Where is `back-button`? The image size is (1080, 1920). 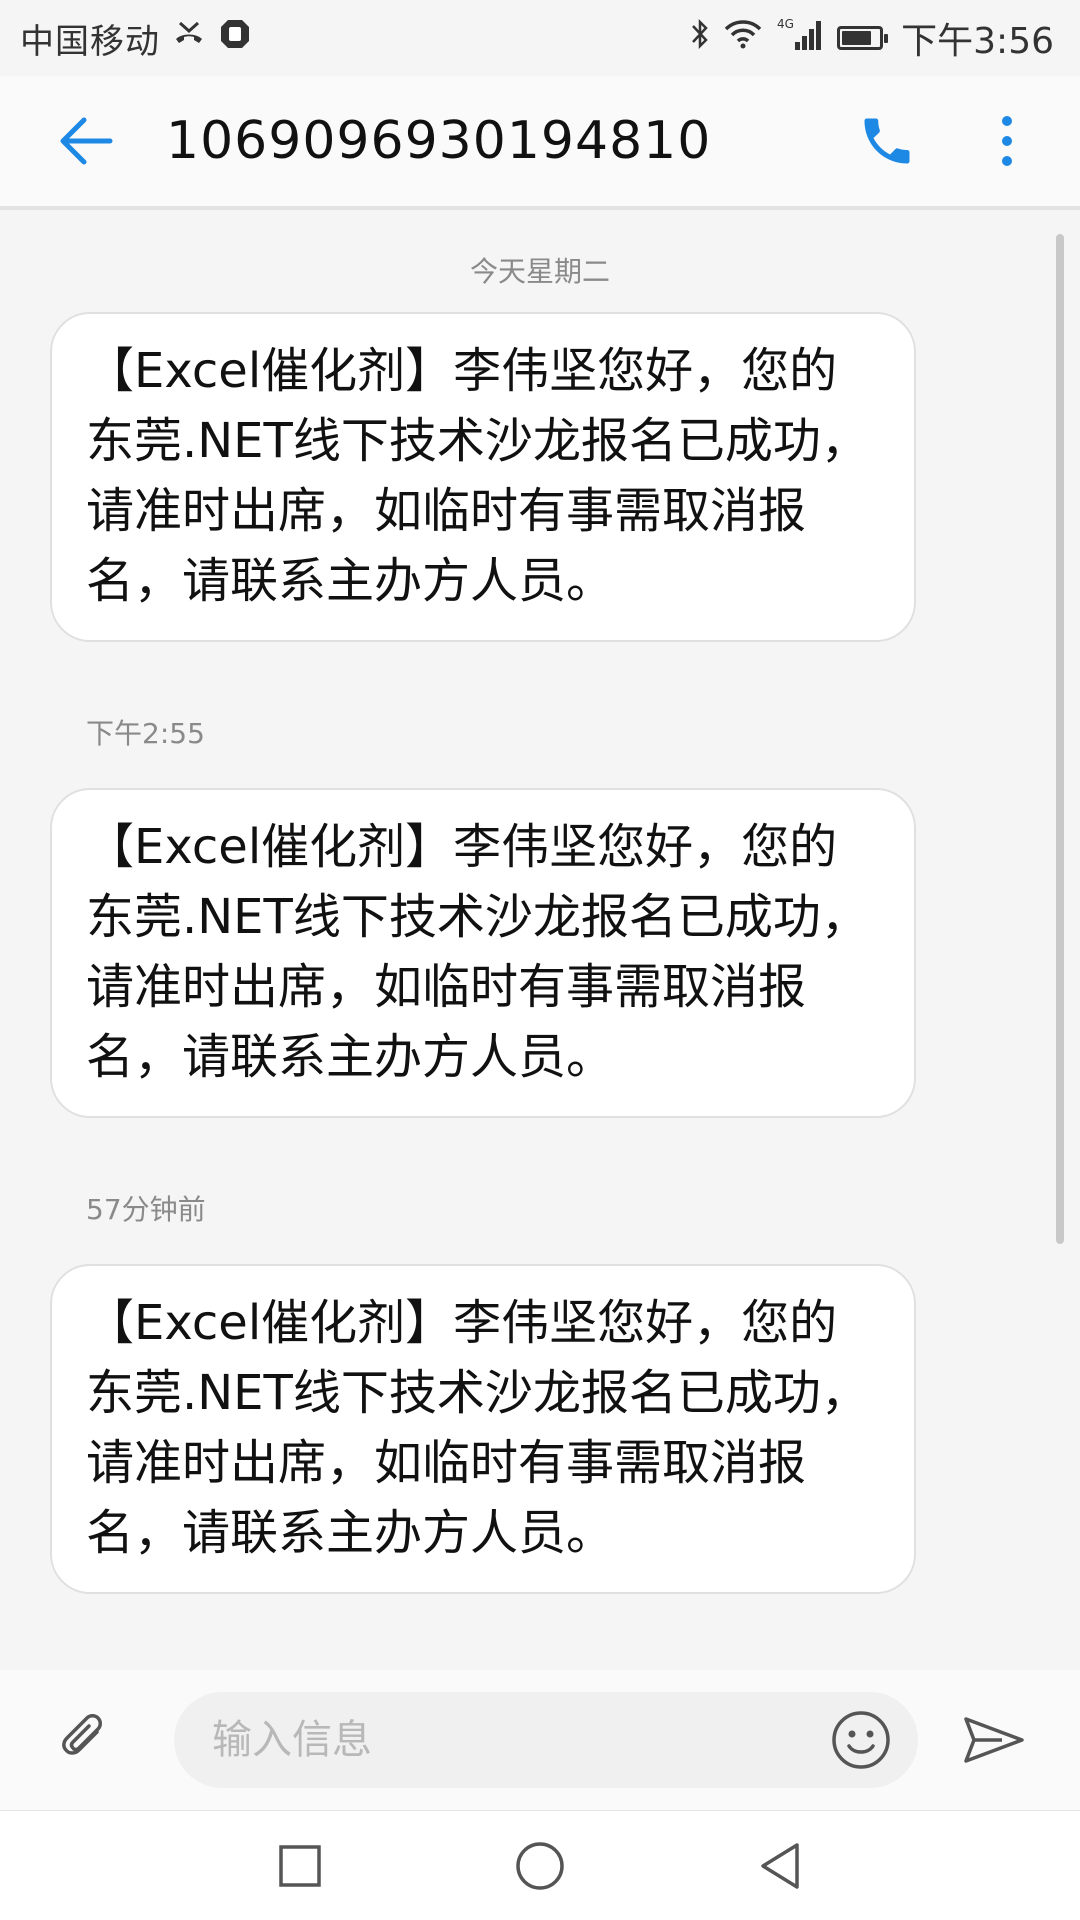 back-button is located at coordinates (86, 141).